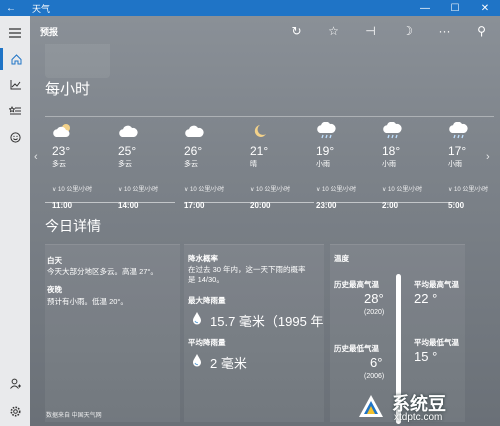  I want to click on hour-condition: 晴, so click(253, 164).